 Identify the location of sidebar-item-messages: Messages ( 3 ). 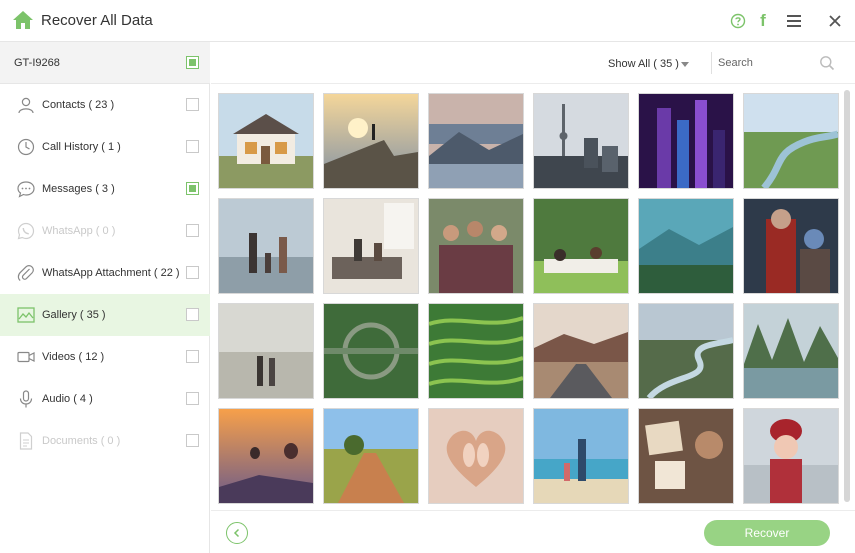
(105, 189).